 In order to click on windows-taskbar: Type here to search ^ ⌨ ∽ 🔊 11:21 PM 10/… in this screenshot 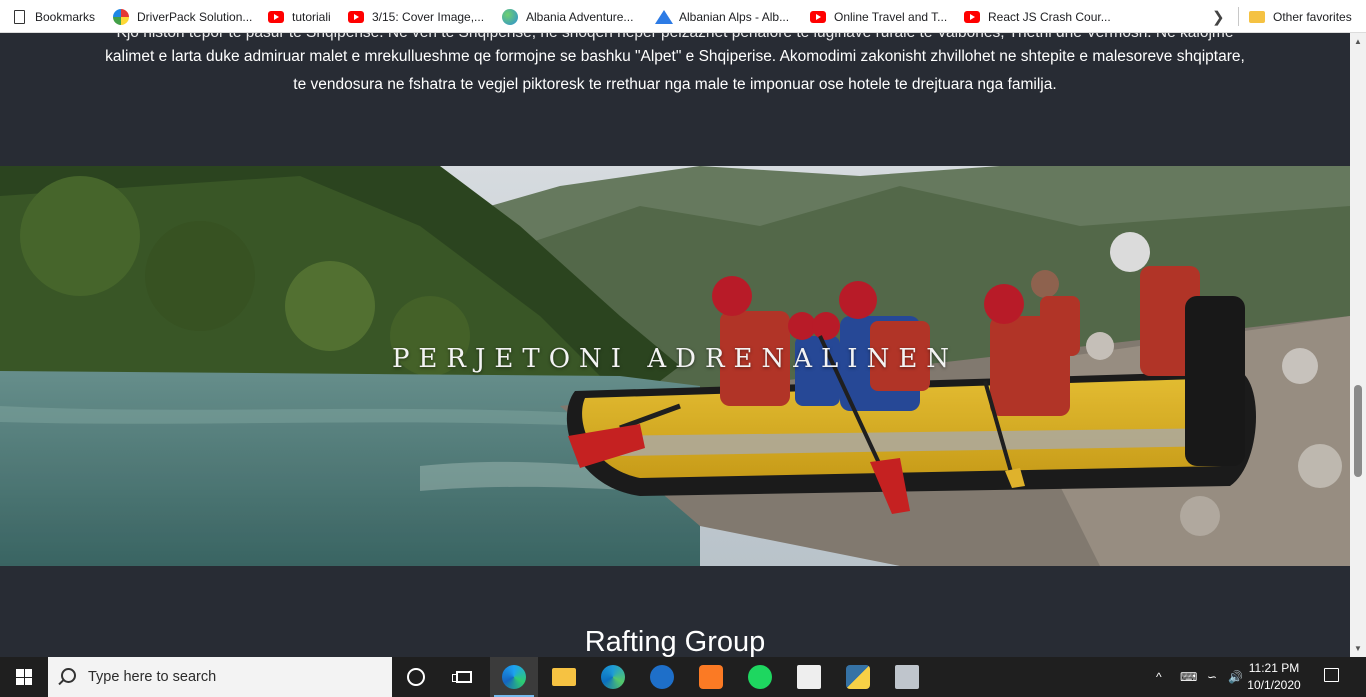, I will do `click(683, 677)`.